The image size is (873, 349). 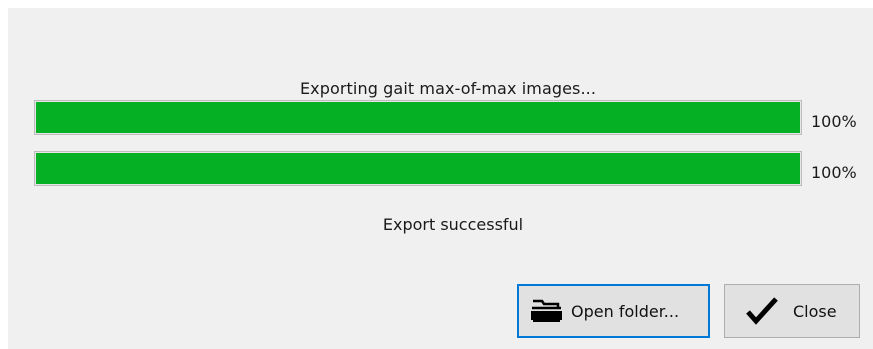 I want to click on checkmark-icon, so click(x=762, y=311).